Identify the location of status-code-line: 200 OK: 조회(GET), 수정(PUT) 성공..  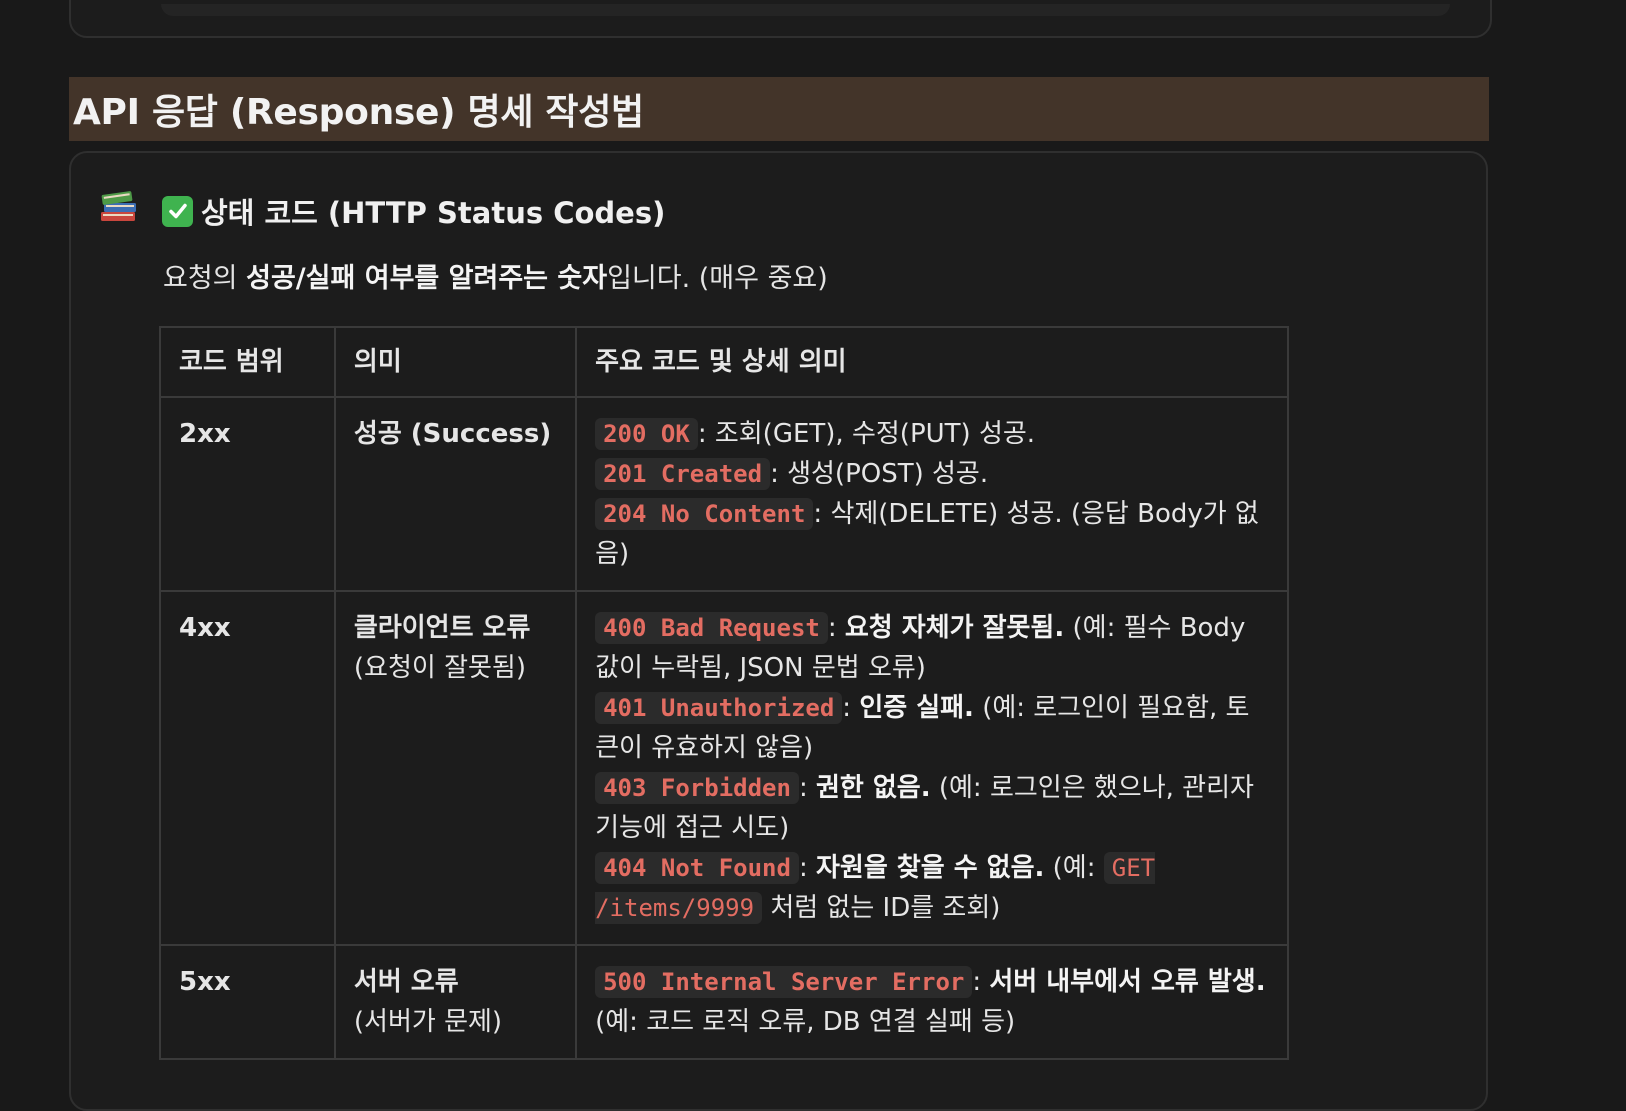
(932, 434).